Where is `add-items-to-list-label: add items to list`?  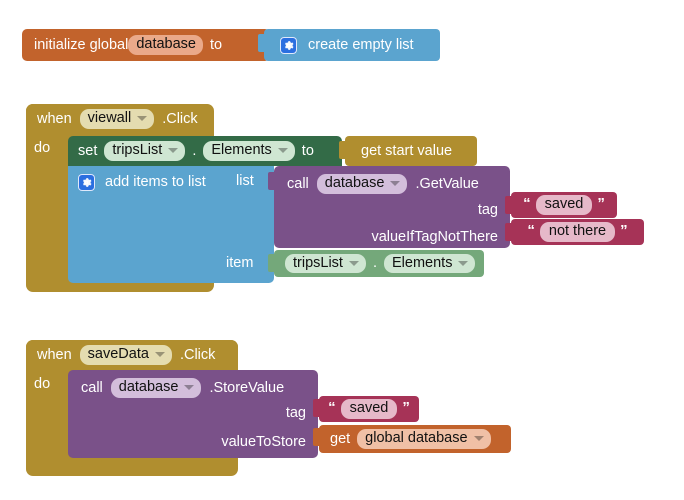 add-items-to-list-label: add items to list is located at coordinates (155, 182).